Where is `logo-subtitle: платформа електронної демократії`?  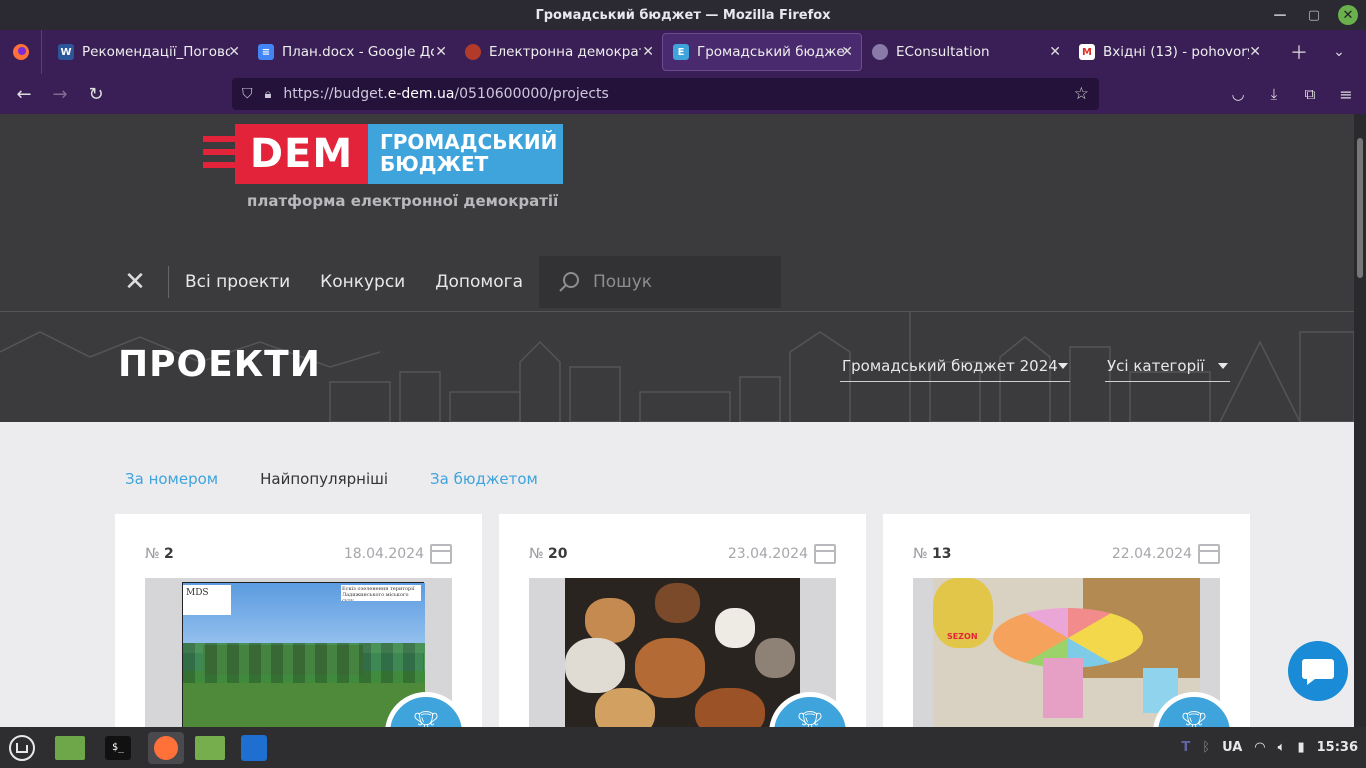 logo-subtitle: платформа електронної демократії is located at coordinates (403, 201).